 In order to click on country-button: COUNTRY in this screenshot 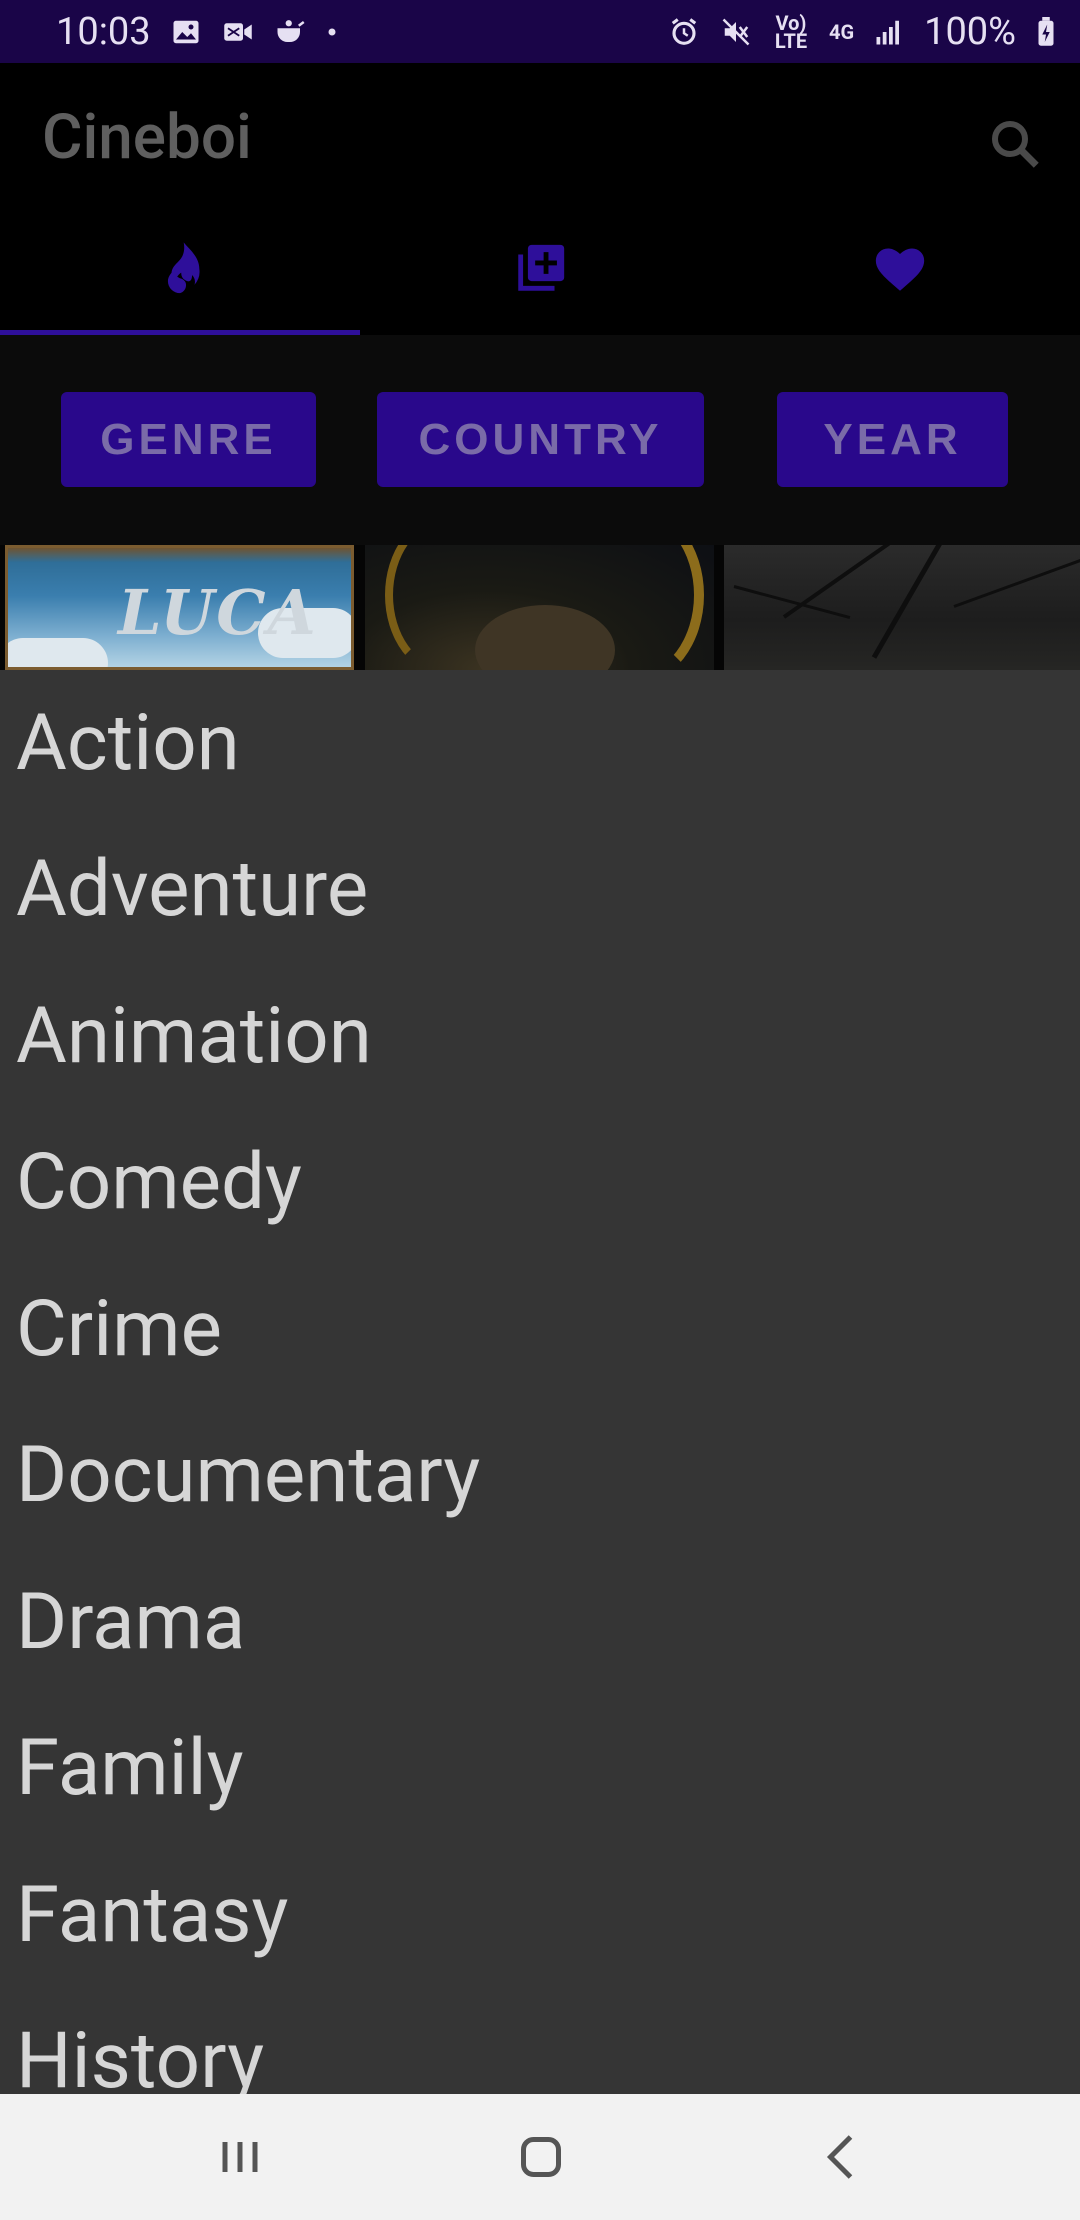, I will do `click(540, 439)`.